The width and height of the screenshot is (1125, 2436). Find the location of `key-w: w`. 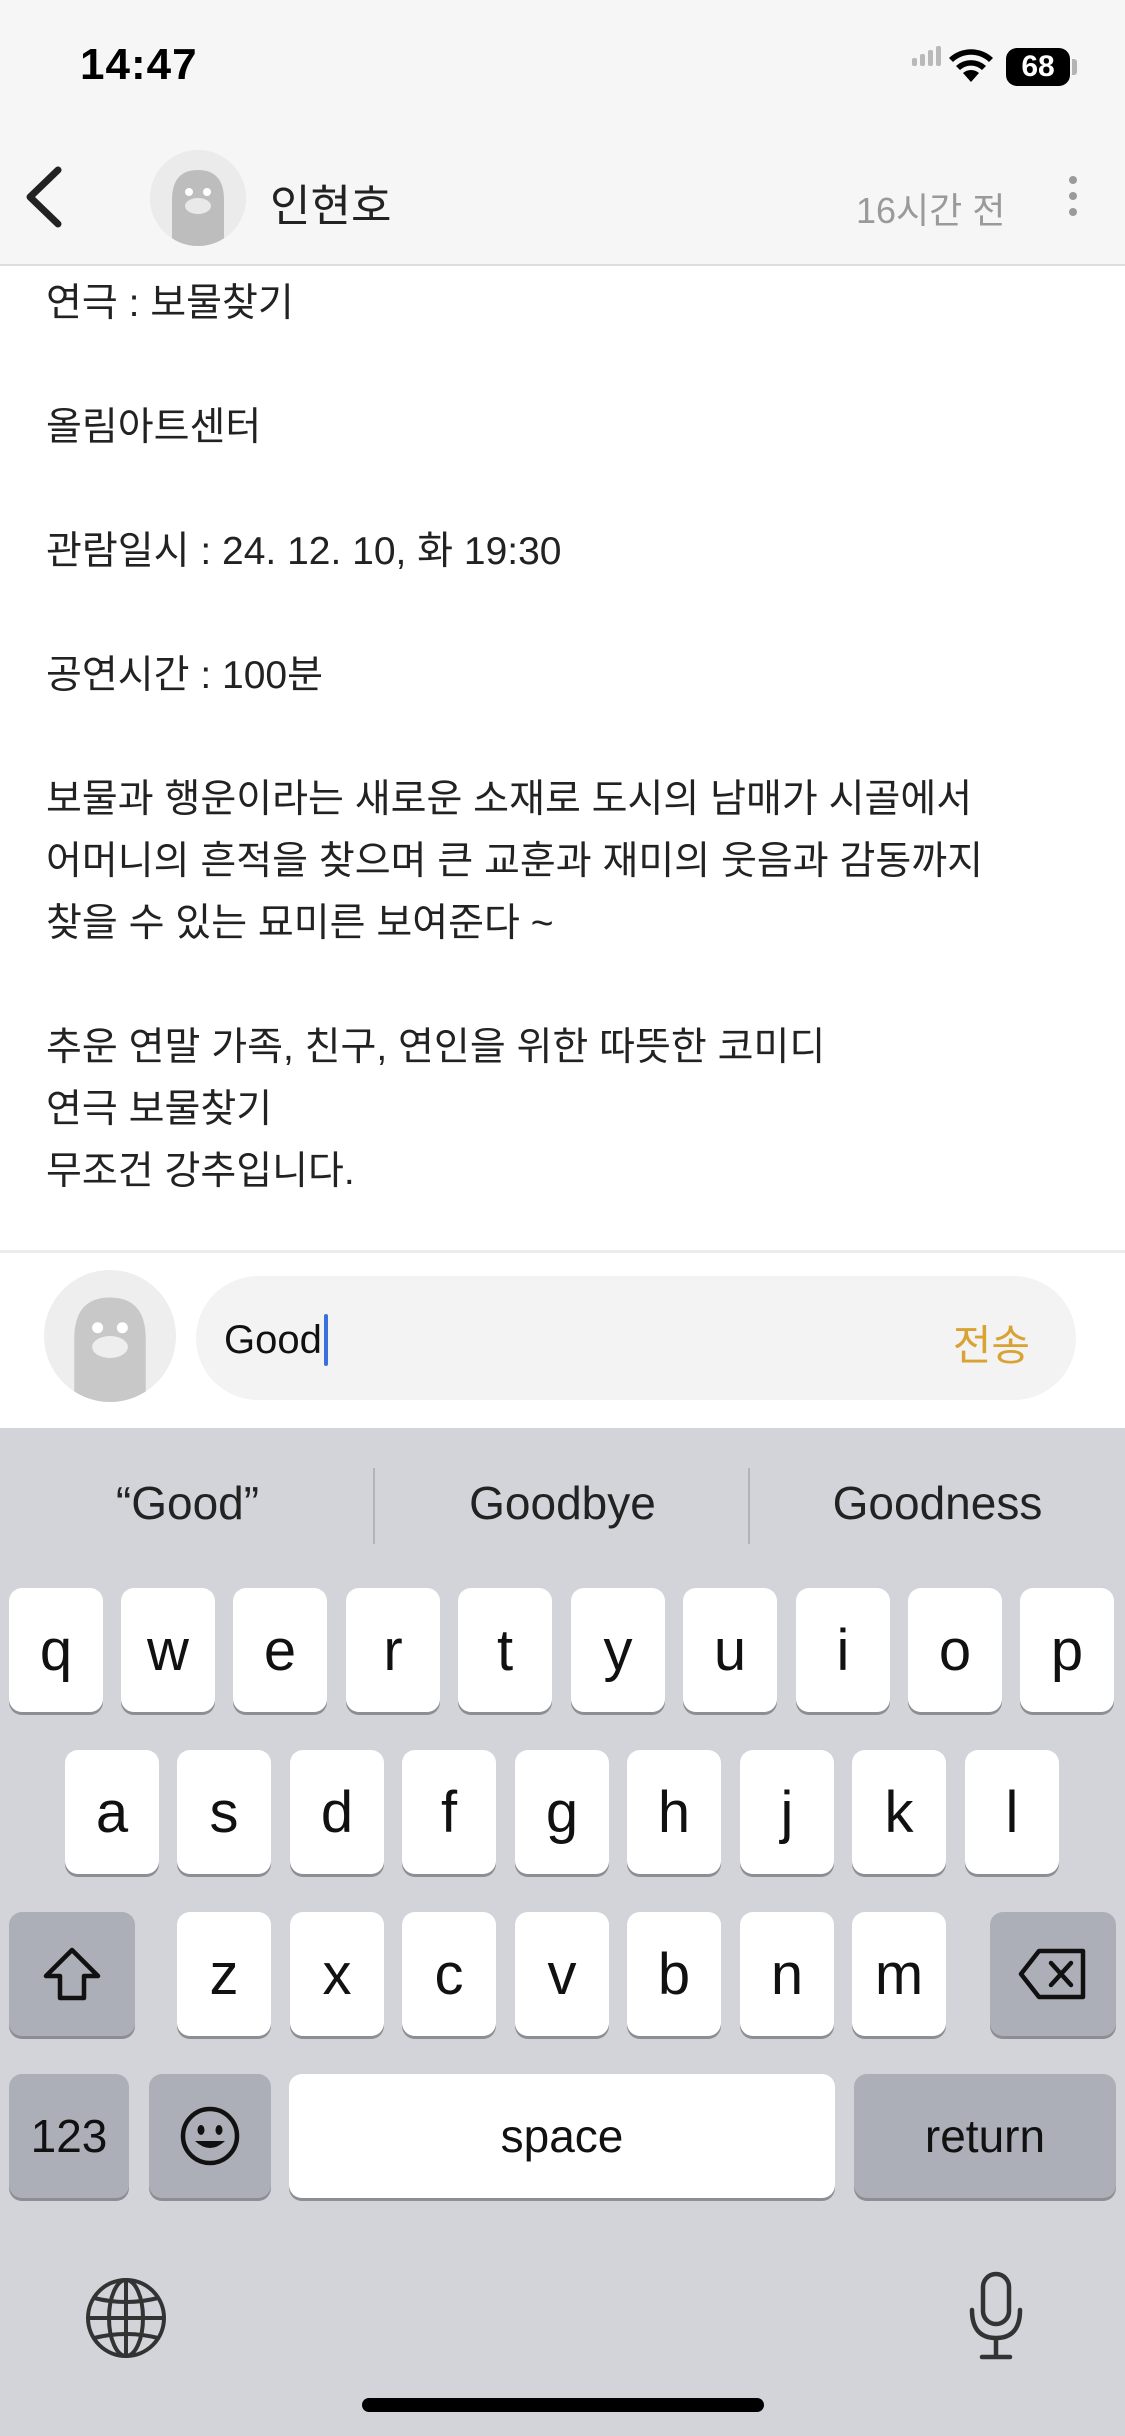

key-w: w is located at coordinates (168, 1650).